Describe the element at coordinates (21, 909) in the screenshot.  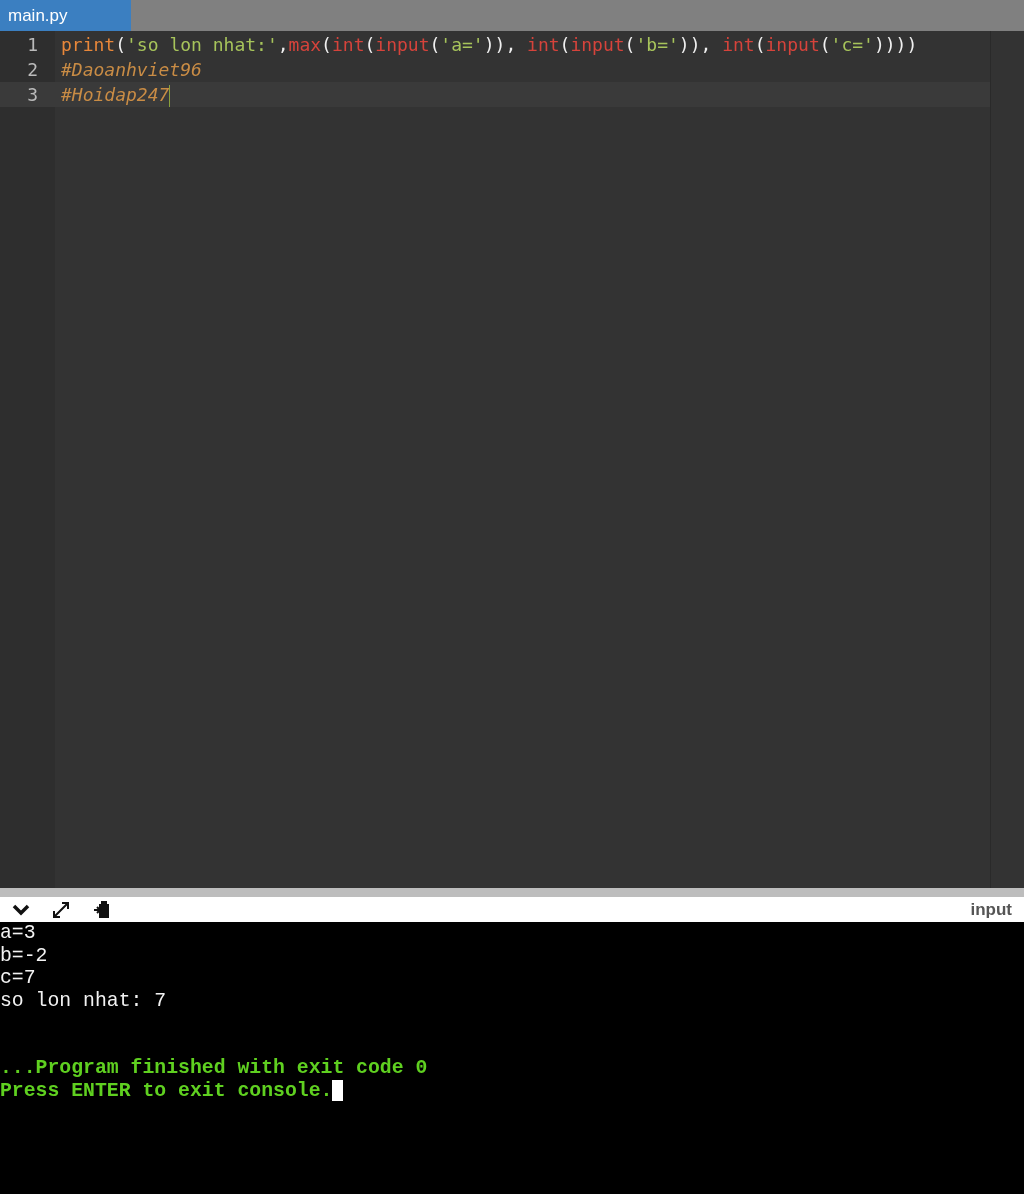
I see `chevron-down-icon` at that location.